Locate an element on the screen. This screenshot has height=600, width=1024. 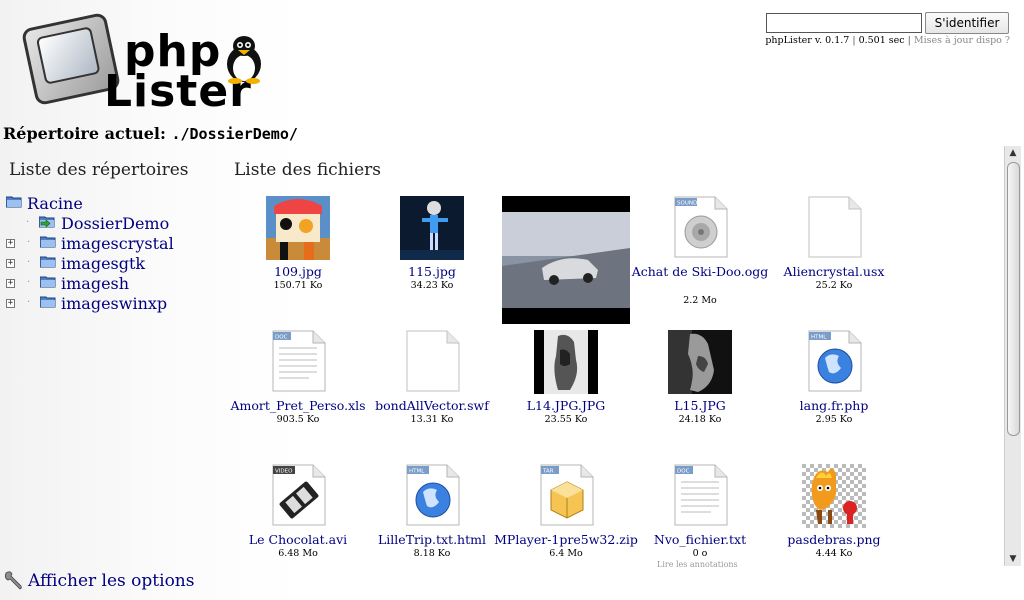
folder-open-icon is located at coordinates (14, 202).